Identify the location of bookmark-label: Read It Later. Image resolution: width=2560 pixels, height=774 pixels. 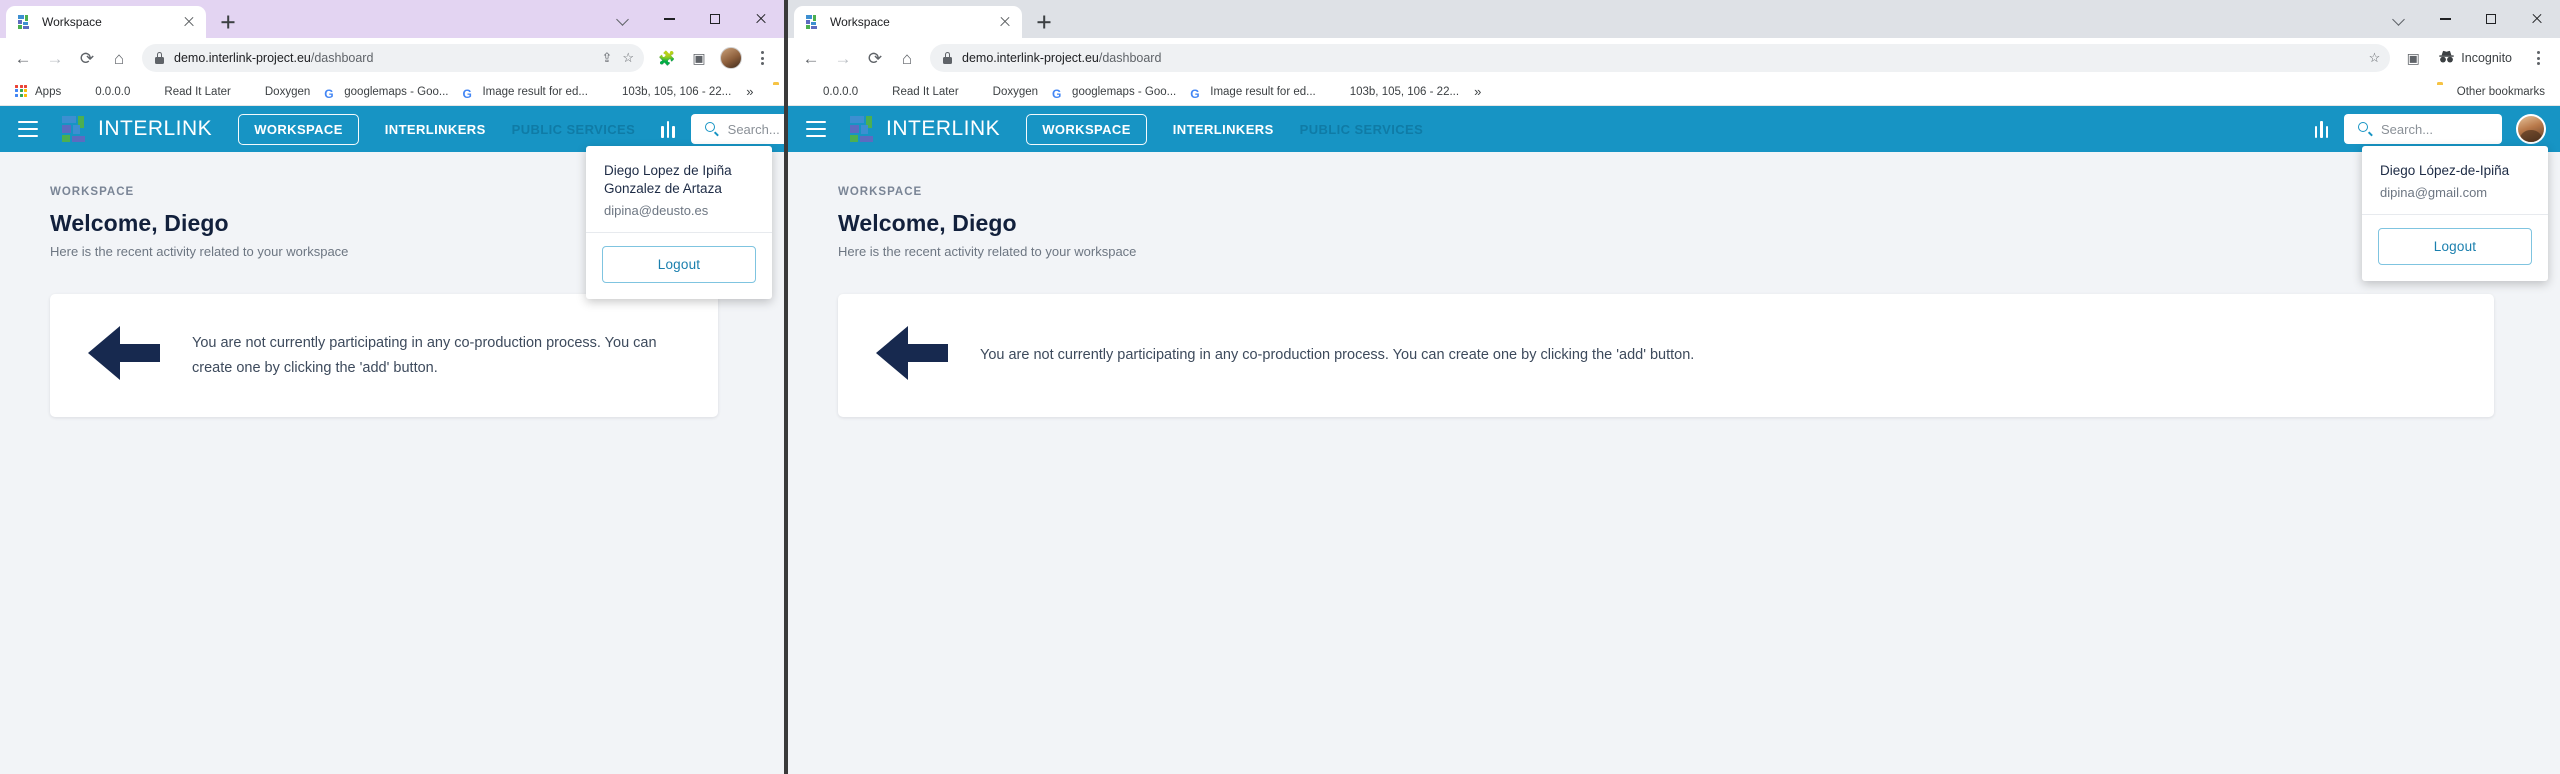
(197, 91).